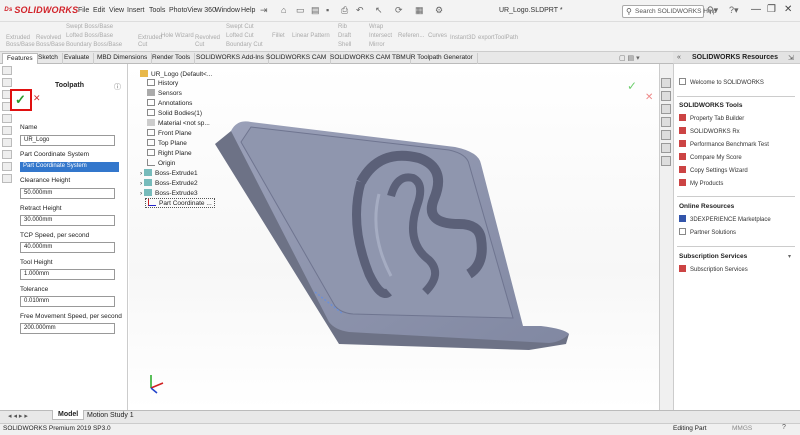  What do you see at coordinates (701, 183) in the screenshot?
I see `my-products-link: My Products` at bounding box center [701, 183].